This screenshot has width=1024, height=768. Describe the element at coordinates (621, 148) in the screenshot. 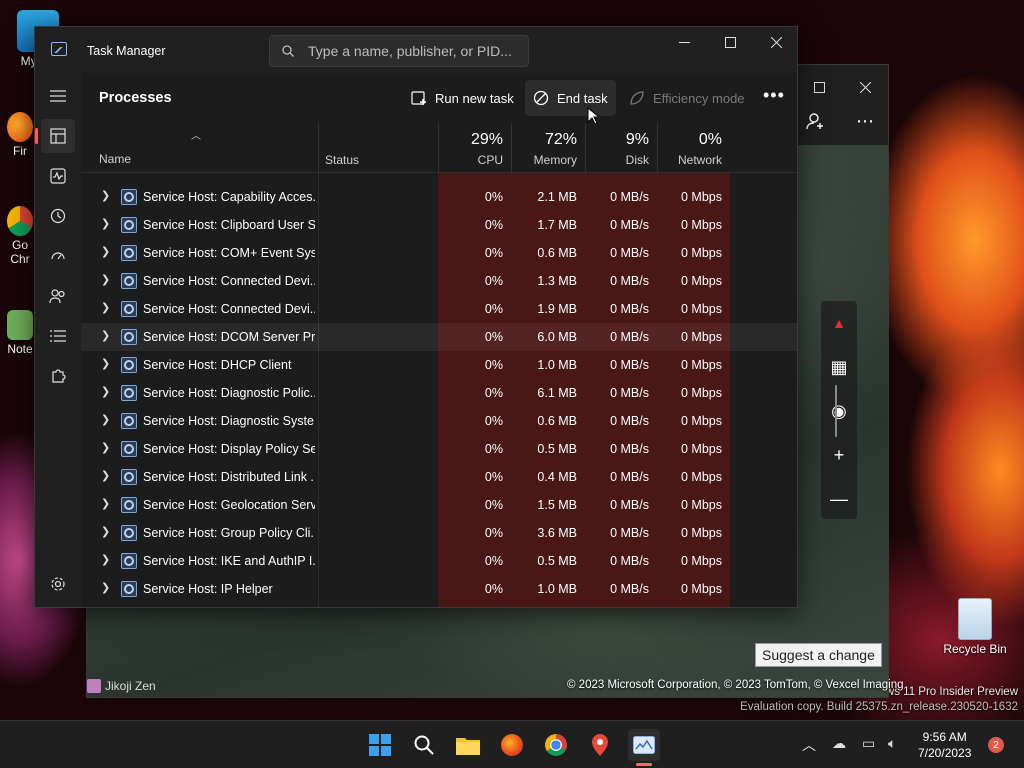

I see `header-disk: 9% Disk` at that location.